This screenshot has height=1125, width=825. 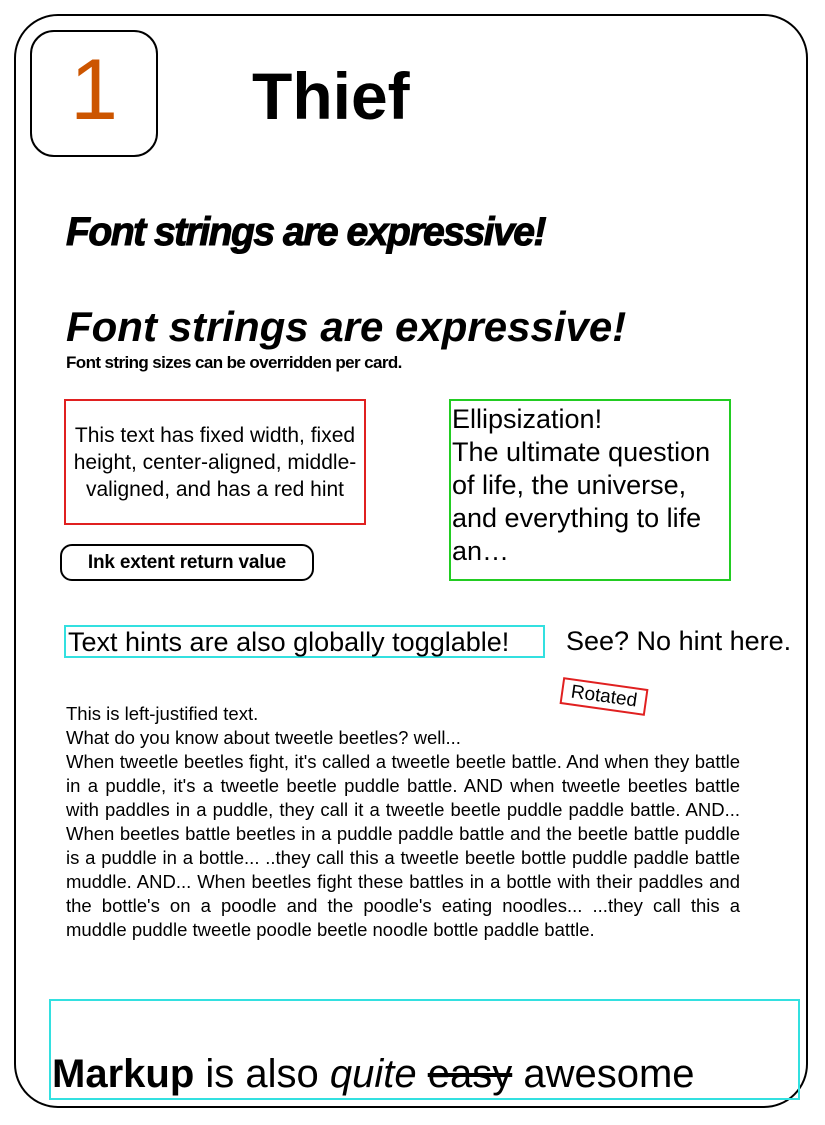 I want to click on text-hint-box: Text hints are also globally togglable!, so click(x=304, y=641).